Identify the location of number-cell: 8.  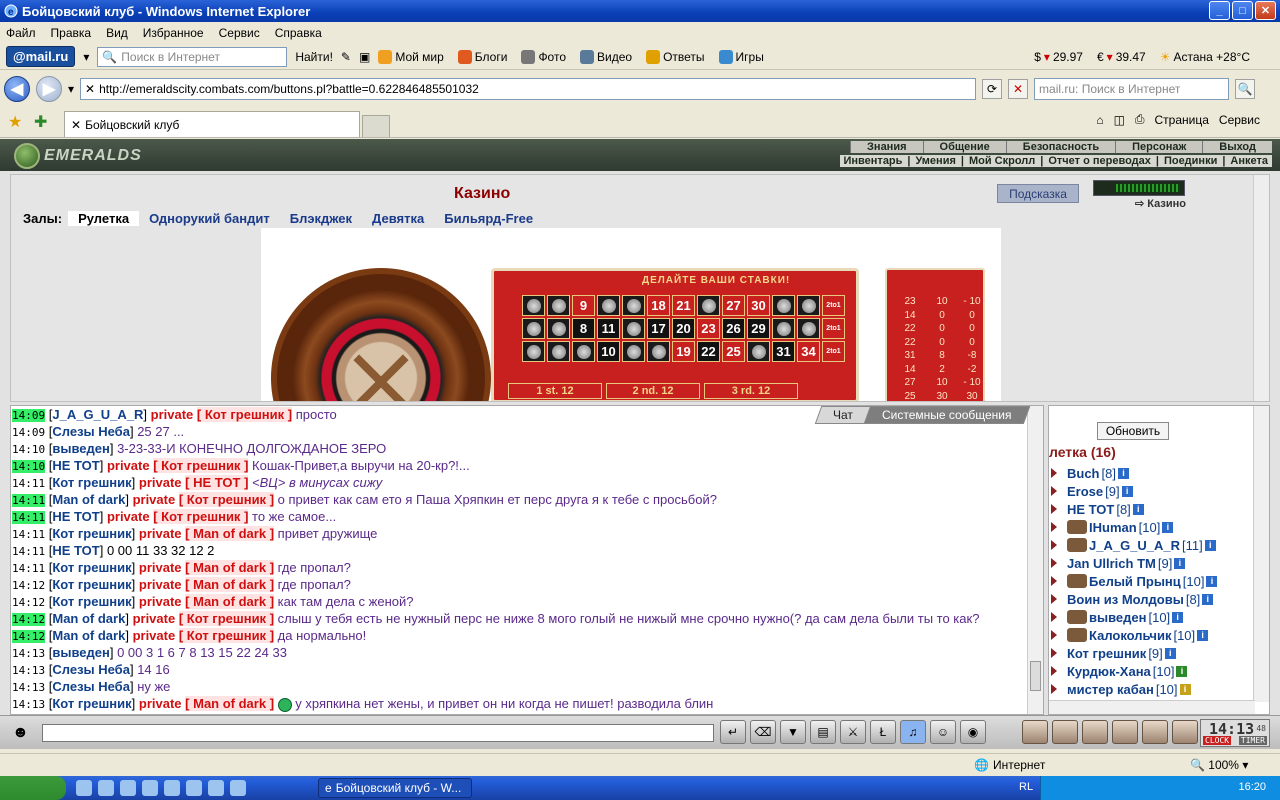
(583, 328).